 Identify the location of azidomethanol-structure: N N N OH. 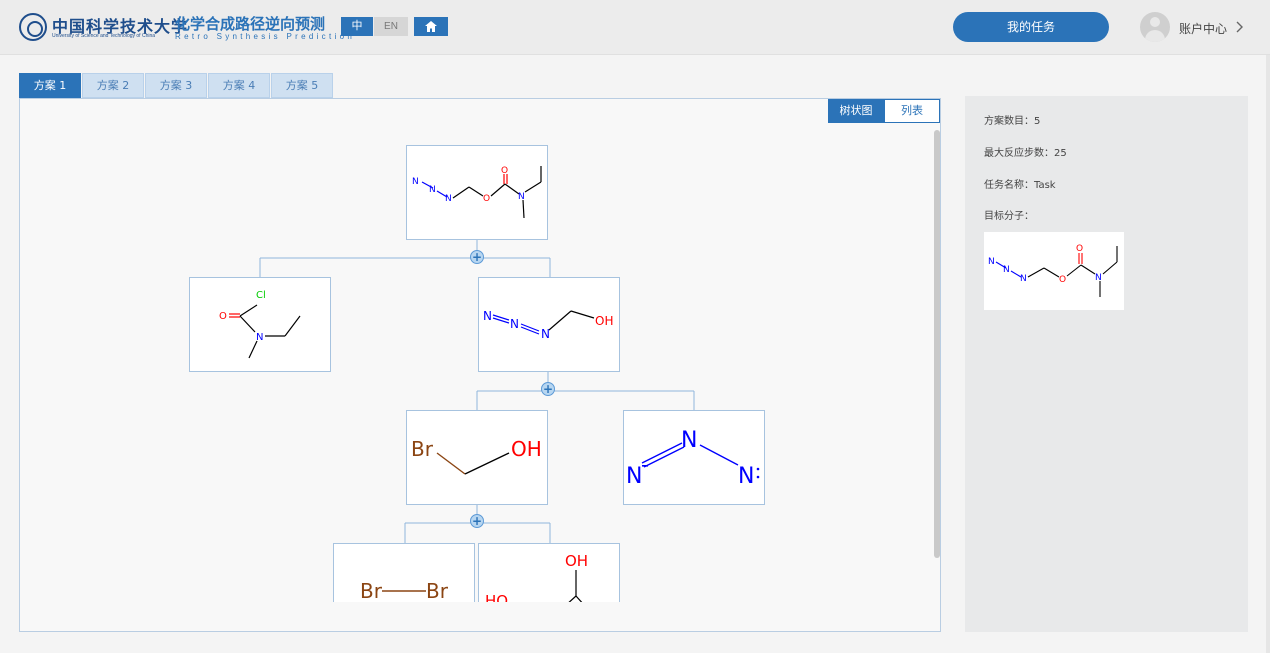
(548, 325).